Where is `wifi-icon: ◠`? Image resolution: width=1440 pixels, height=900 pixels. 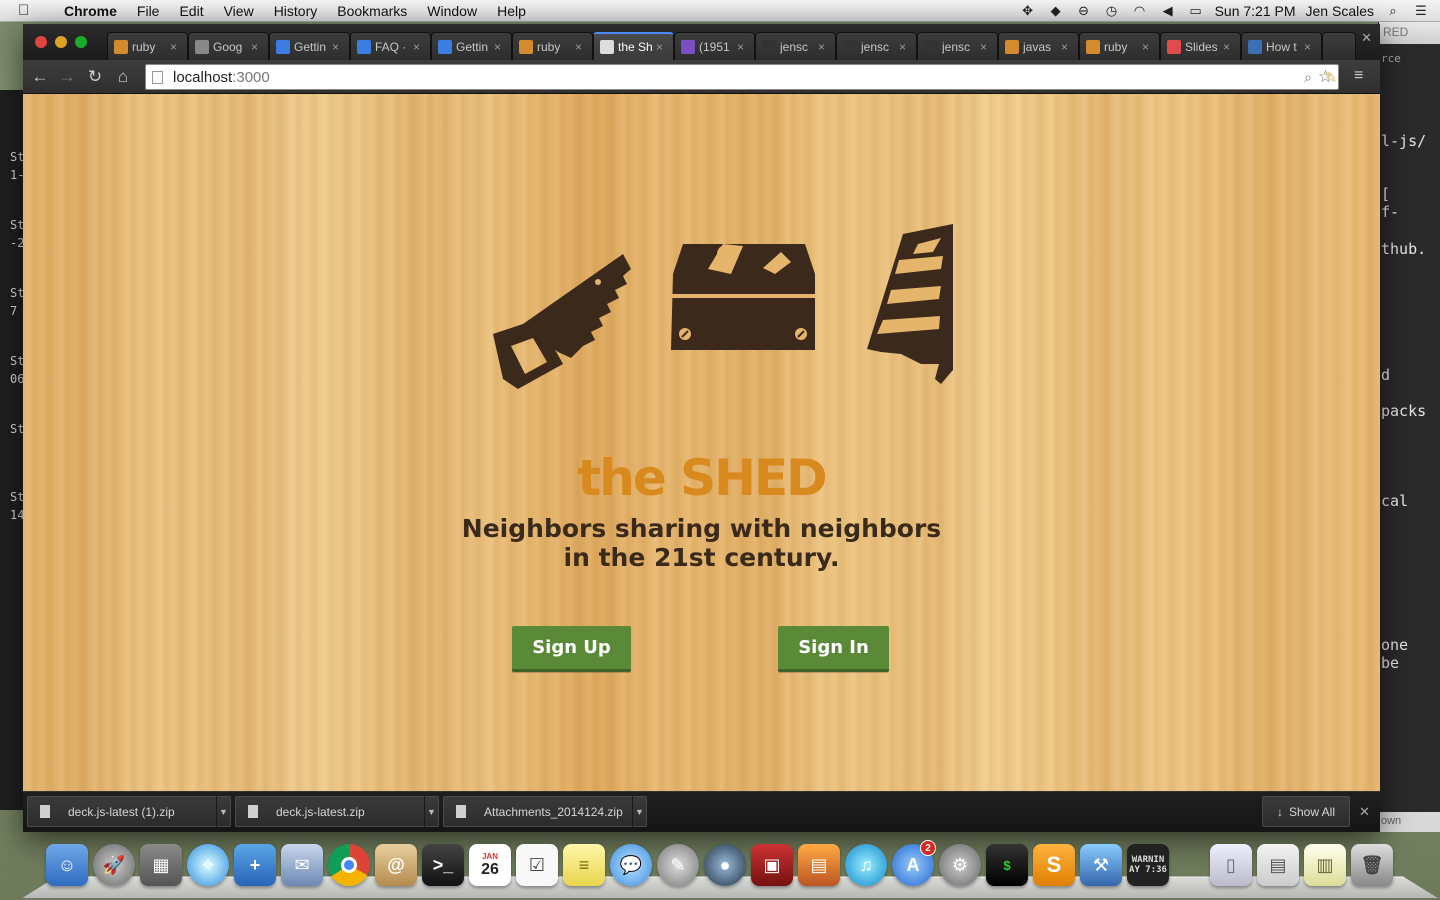
wifi-icon: ◠ is located at coordinates (1140, 11).